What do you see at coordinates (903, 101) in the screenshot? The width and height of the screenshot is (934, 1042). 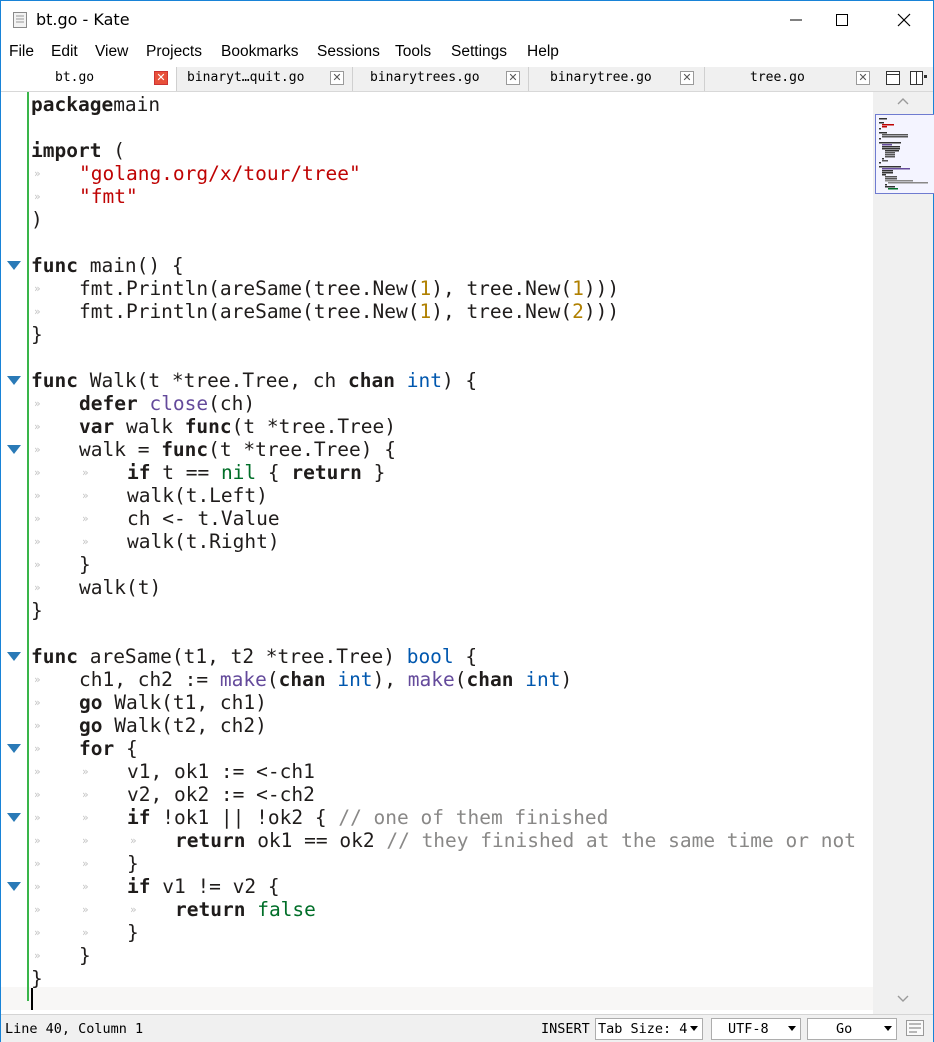 I see `scroll-up-arrow-icon` at bounding box center [903, 101].